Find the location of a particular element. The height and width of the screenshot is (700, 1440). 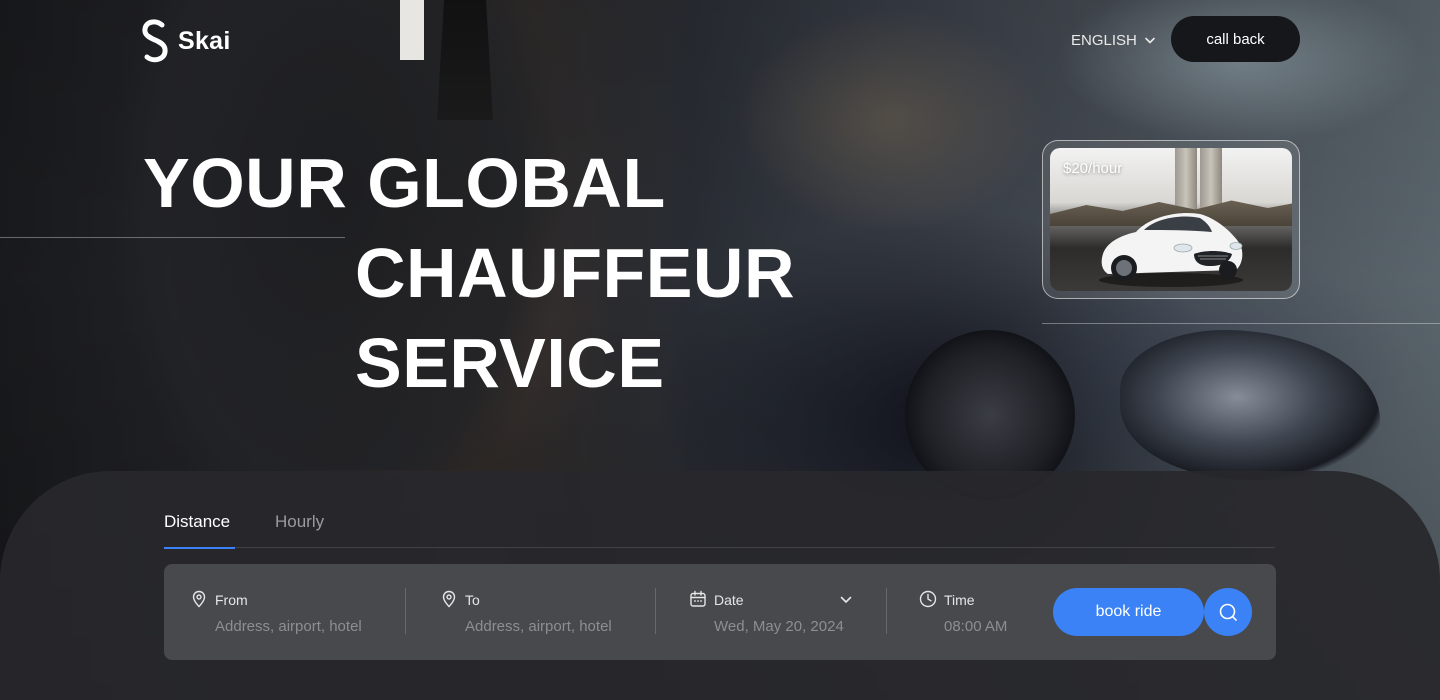

price-label: $20/hour is located at coordinates (1093, 168).